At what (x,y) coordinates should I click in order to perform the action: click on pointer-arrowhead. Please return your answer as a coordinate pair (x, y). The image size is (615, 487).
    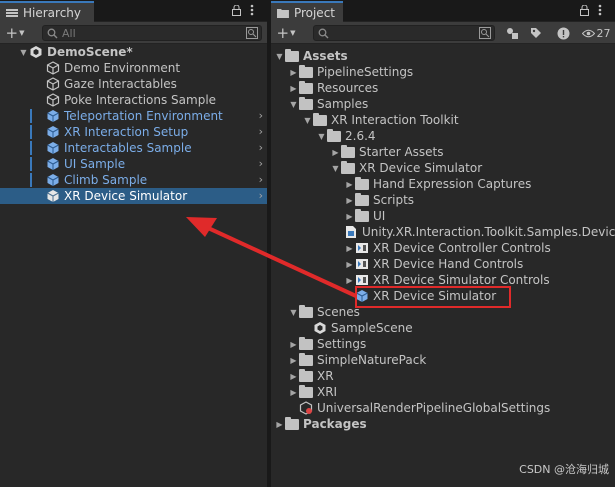
    Looking at the image, I should click on (201, 227).